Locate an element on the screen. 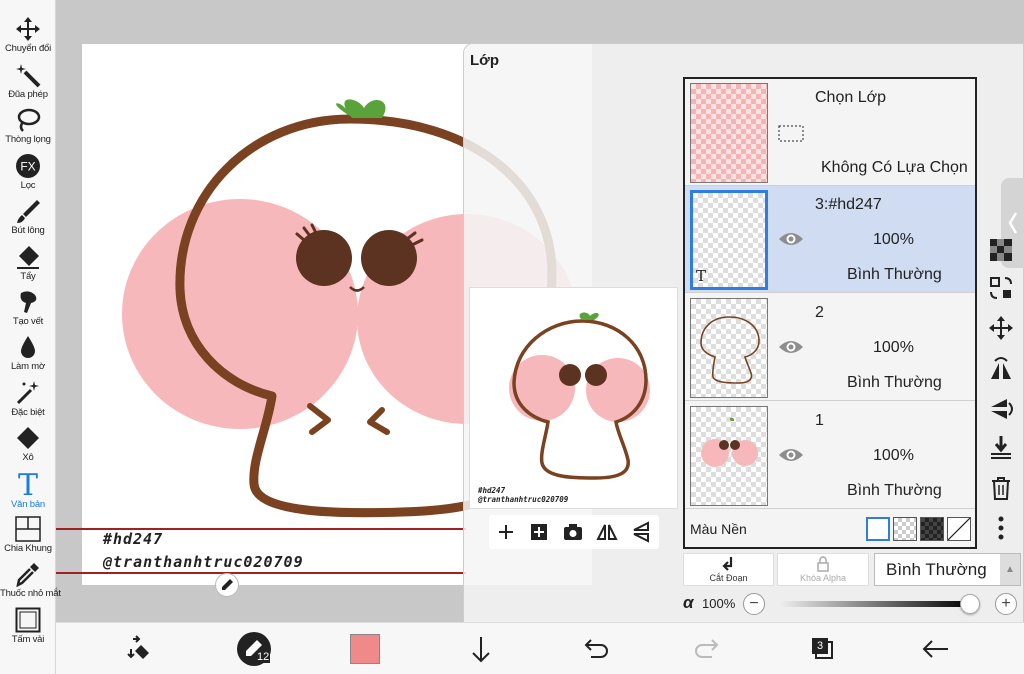 The image size is (1024, 674). tool-label: Thòng lọng is located at coordinates (28, 139).